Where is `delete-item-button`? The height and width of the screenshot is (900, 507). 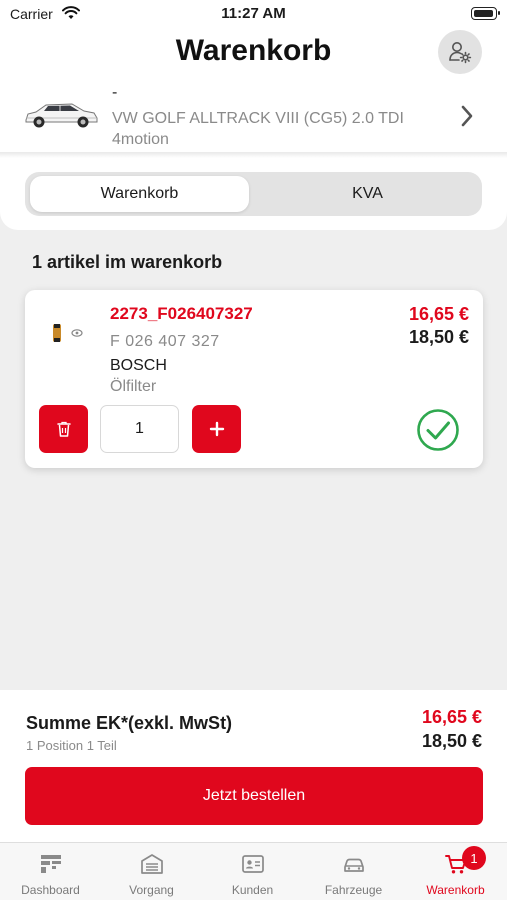 delete-item-button is located at coordinates (63, 429).